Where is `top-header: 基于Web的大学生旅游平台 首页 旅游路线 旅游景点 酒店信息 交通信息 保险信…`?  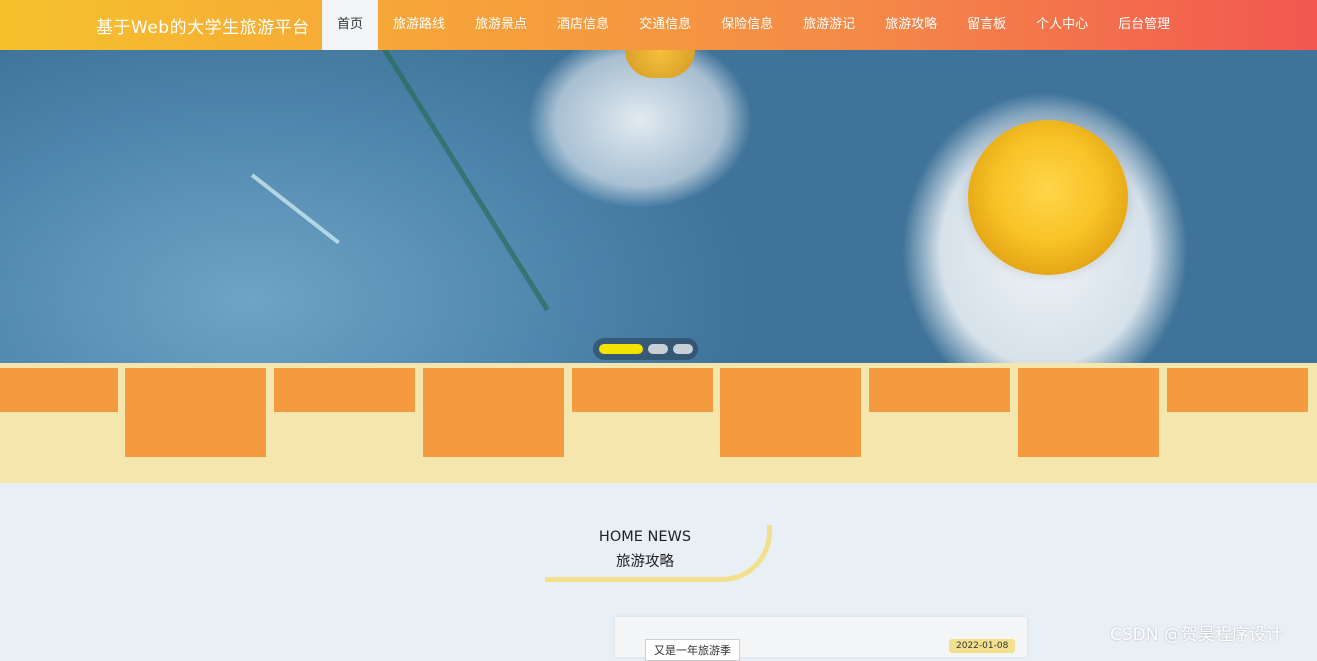 top-header: 基于Web的大学生旅游平台 首页 旅游路线 旅游景点 酒店信息 交通信息 保险信… is located at coordinates (658, 25).